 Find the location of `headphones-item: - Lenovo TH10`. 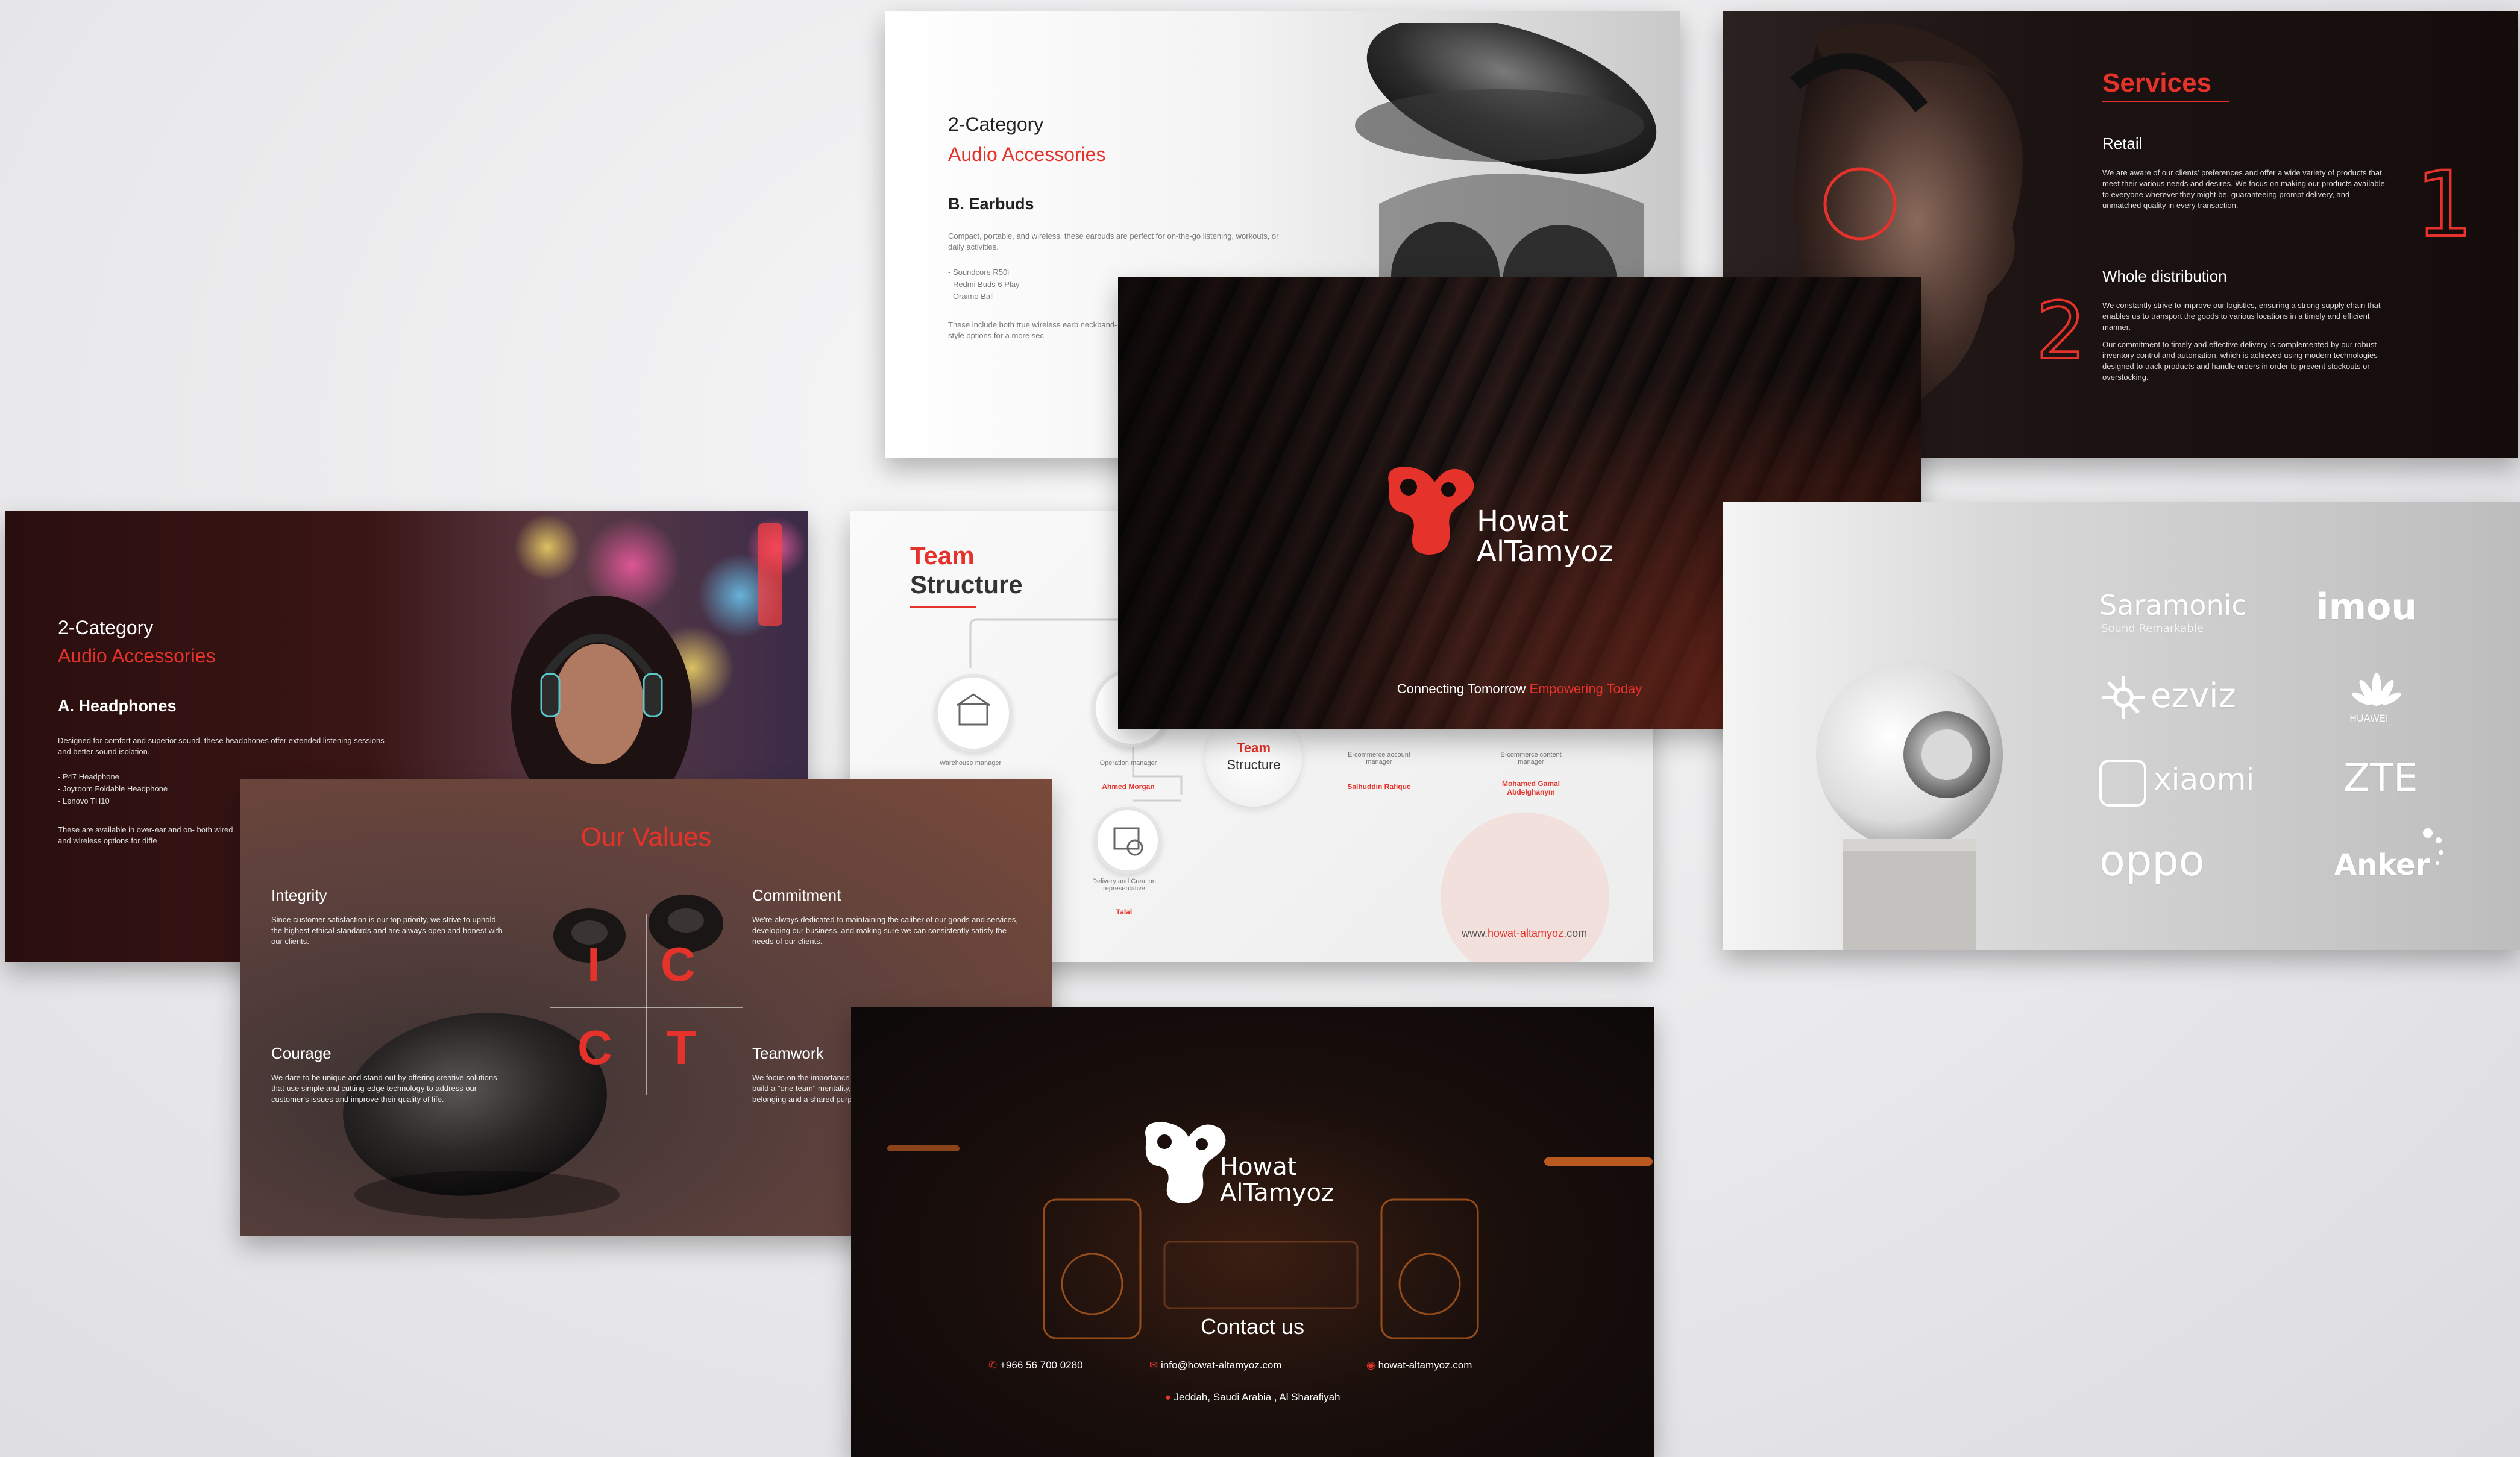

headphones-item: - Lenovo TH10 is located at coordinates (84, 800).